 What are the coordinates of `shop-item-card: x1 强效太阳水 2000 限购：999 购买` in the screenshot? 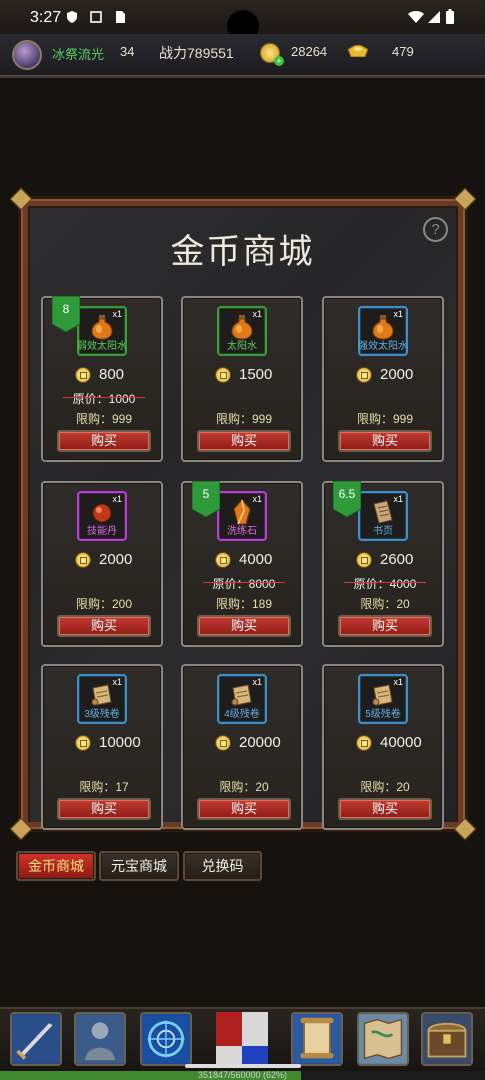 It's located at (383, 379).